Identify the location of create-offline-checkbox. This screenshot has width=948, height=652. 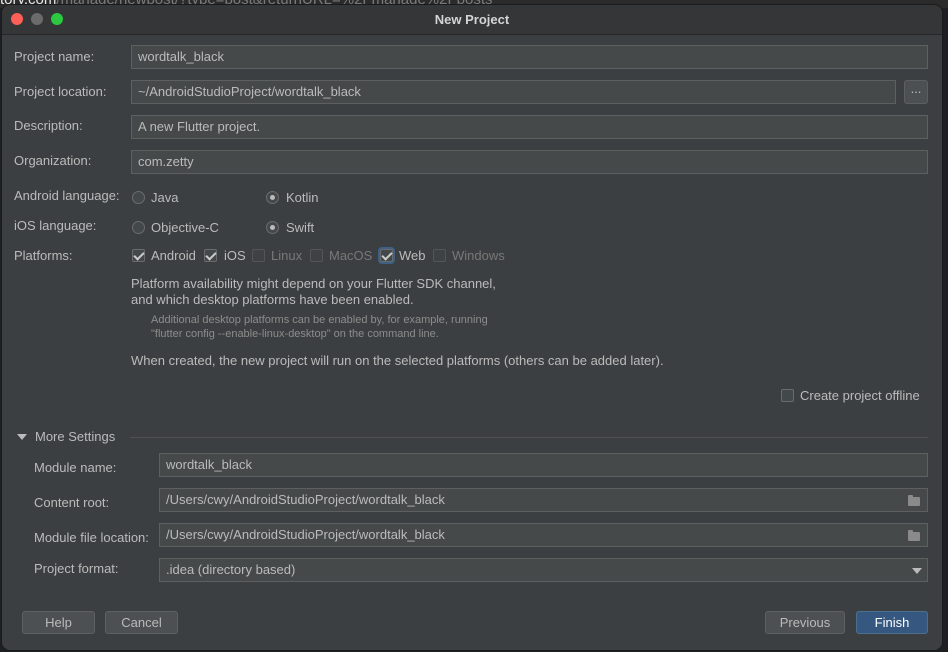
(787, 395).